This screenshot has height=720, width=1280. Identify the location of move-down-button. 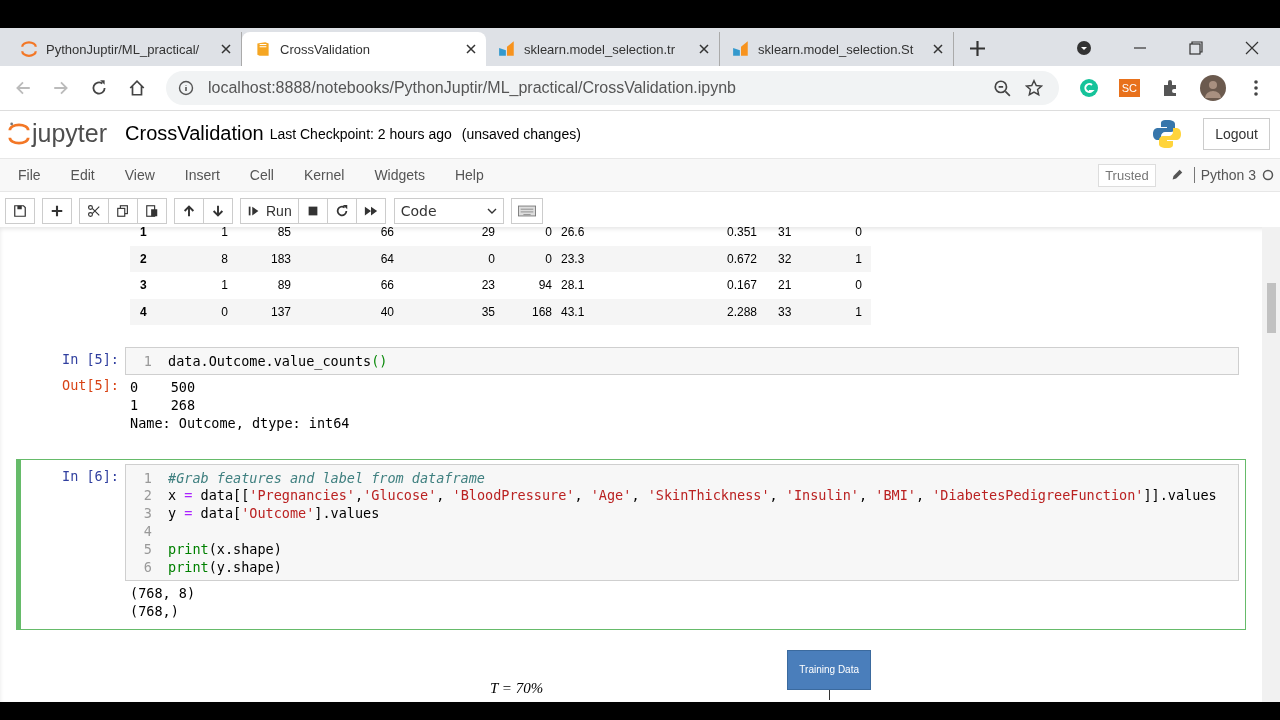
(218, 210).